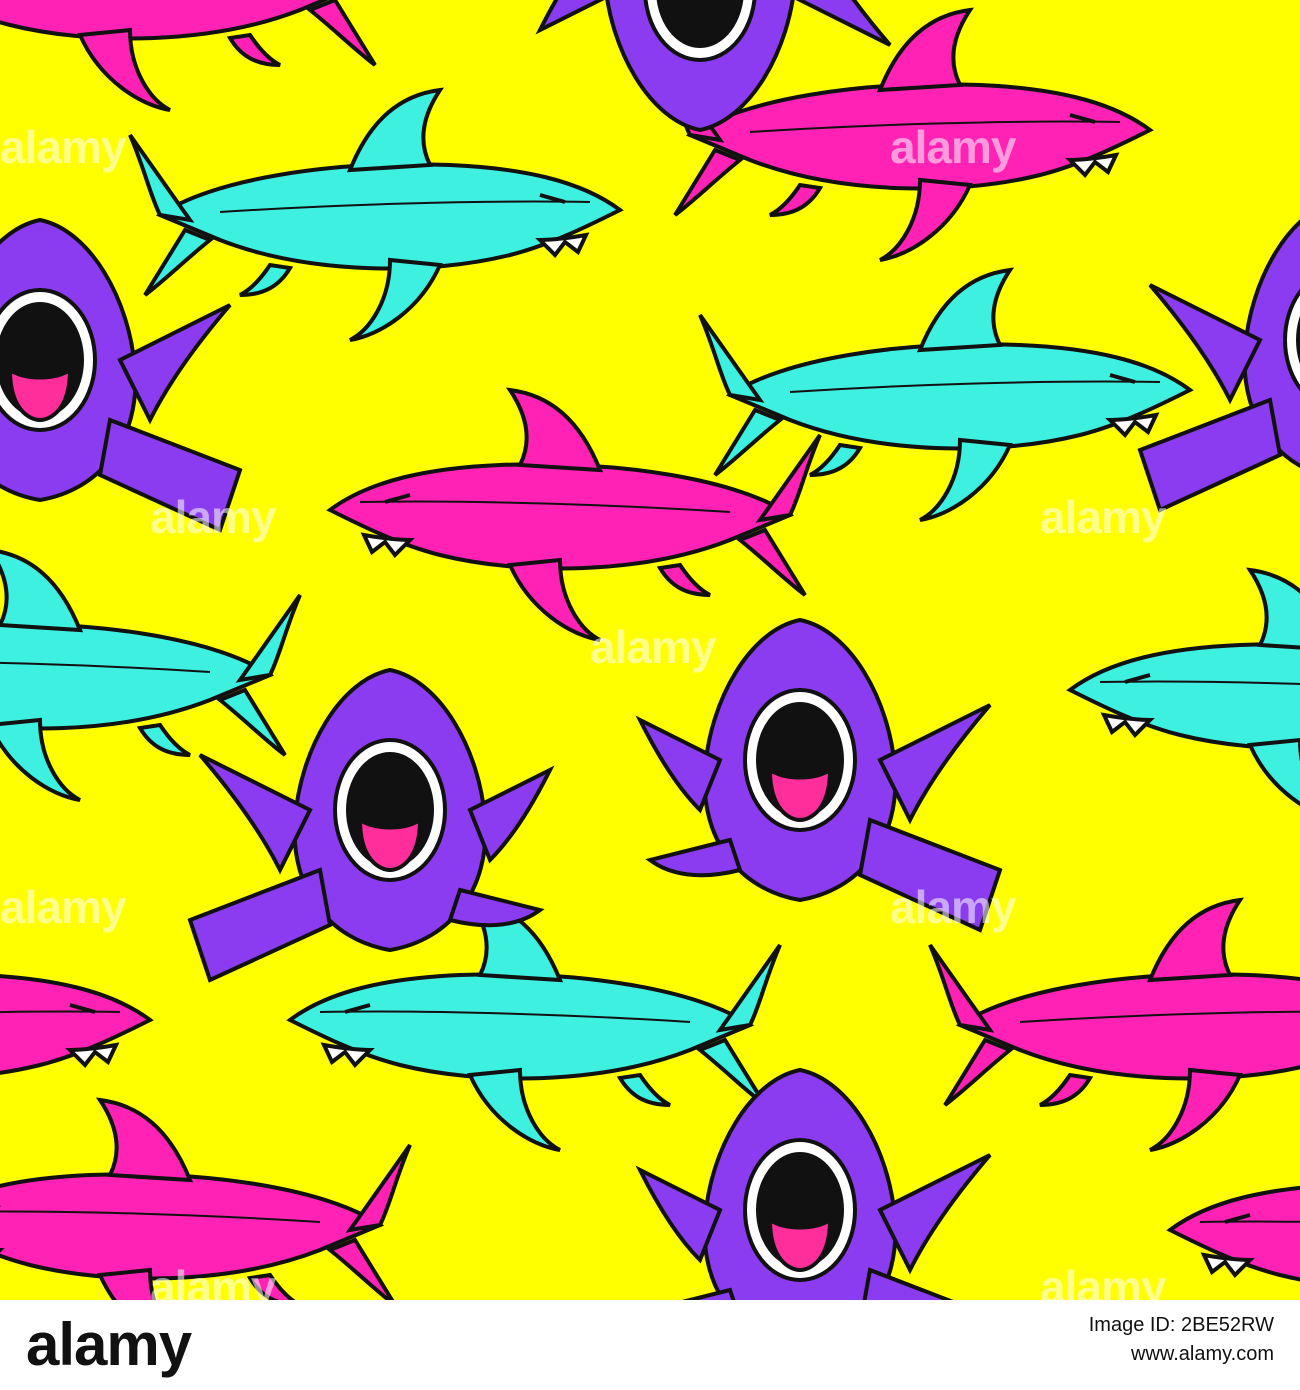 The height and width of the screenshot is (1390, 1300). I want to click on site-url: www.alamy.com, so click(1202, 1354).